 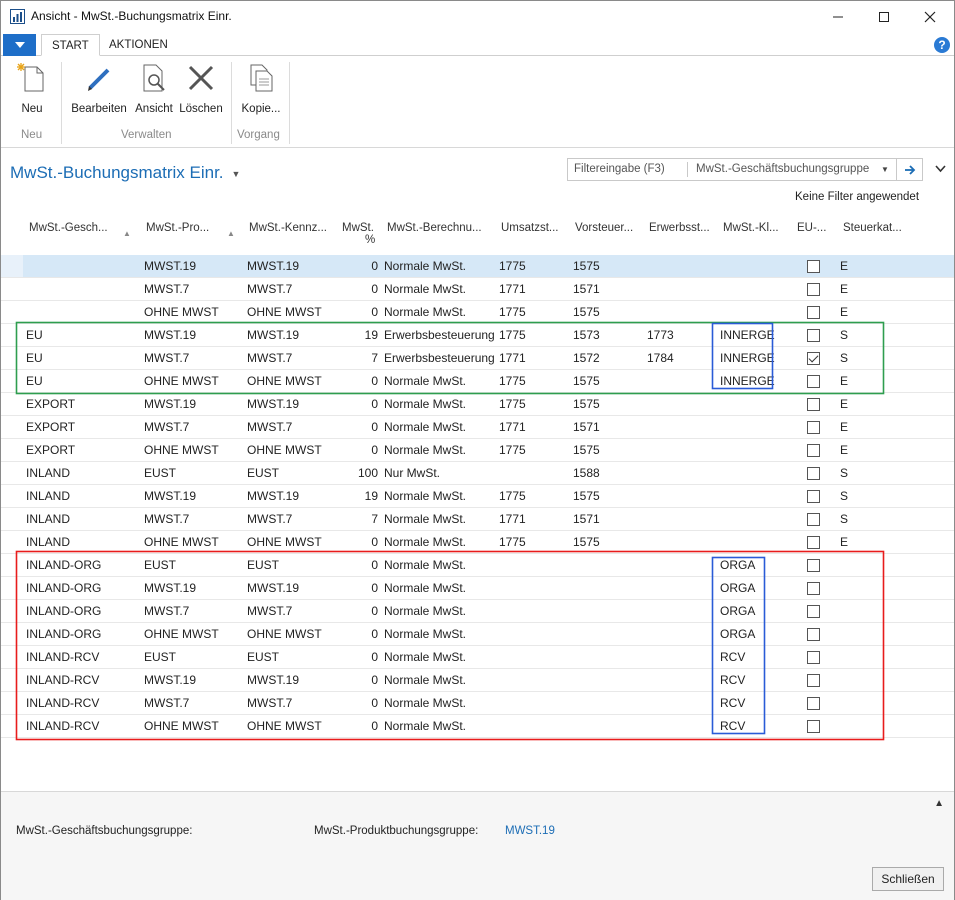 What do you see at coordinates (70, 45) in the screenshot?
I see `tab-start: START` at bounding box center [70, 45].